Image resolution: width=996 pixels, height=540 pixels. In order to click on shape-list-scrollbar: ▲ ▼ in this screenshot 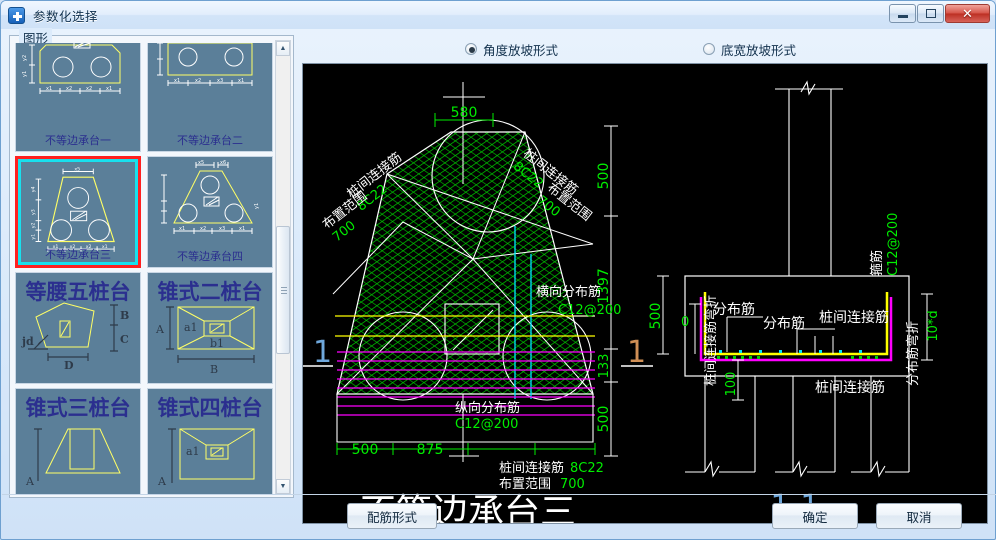, I will do `click(283, 267)`.